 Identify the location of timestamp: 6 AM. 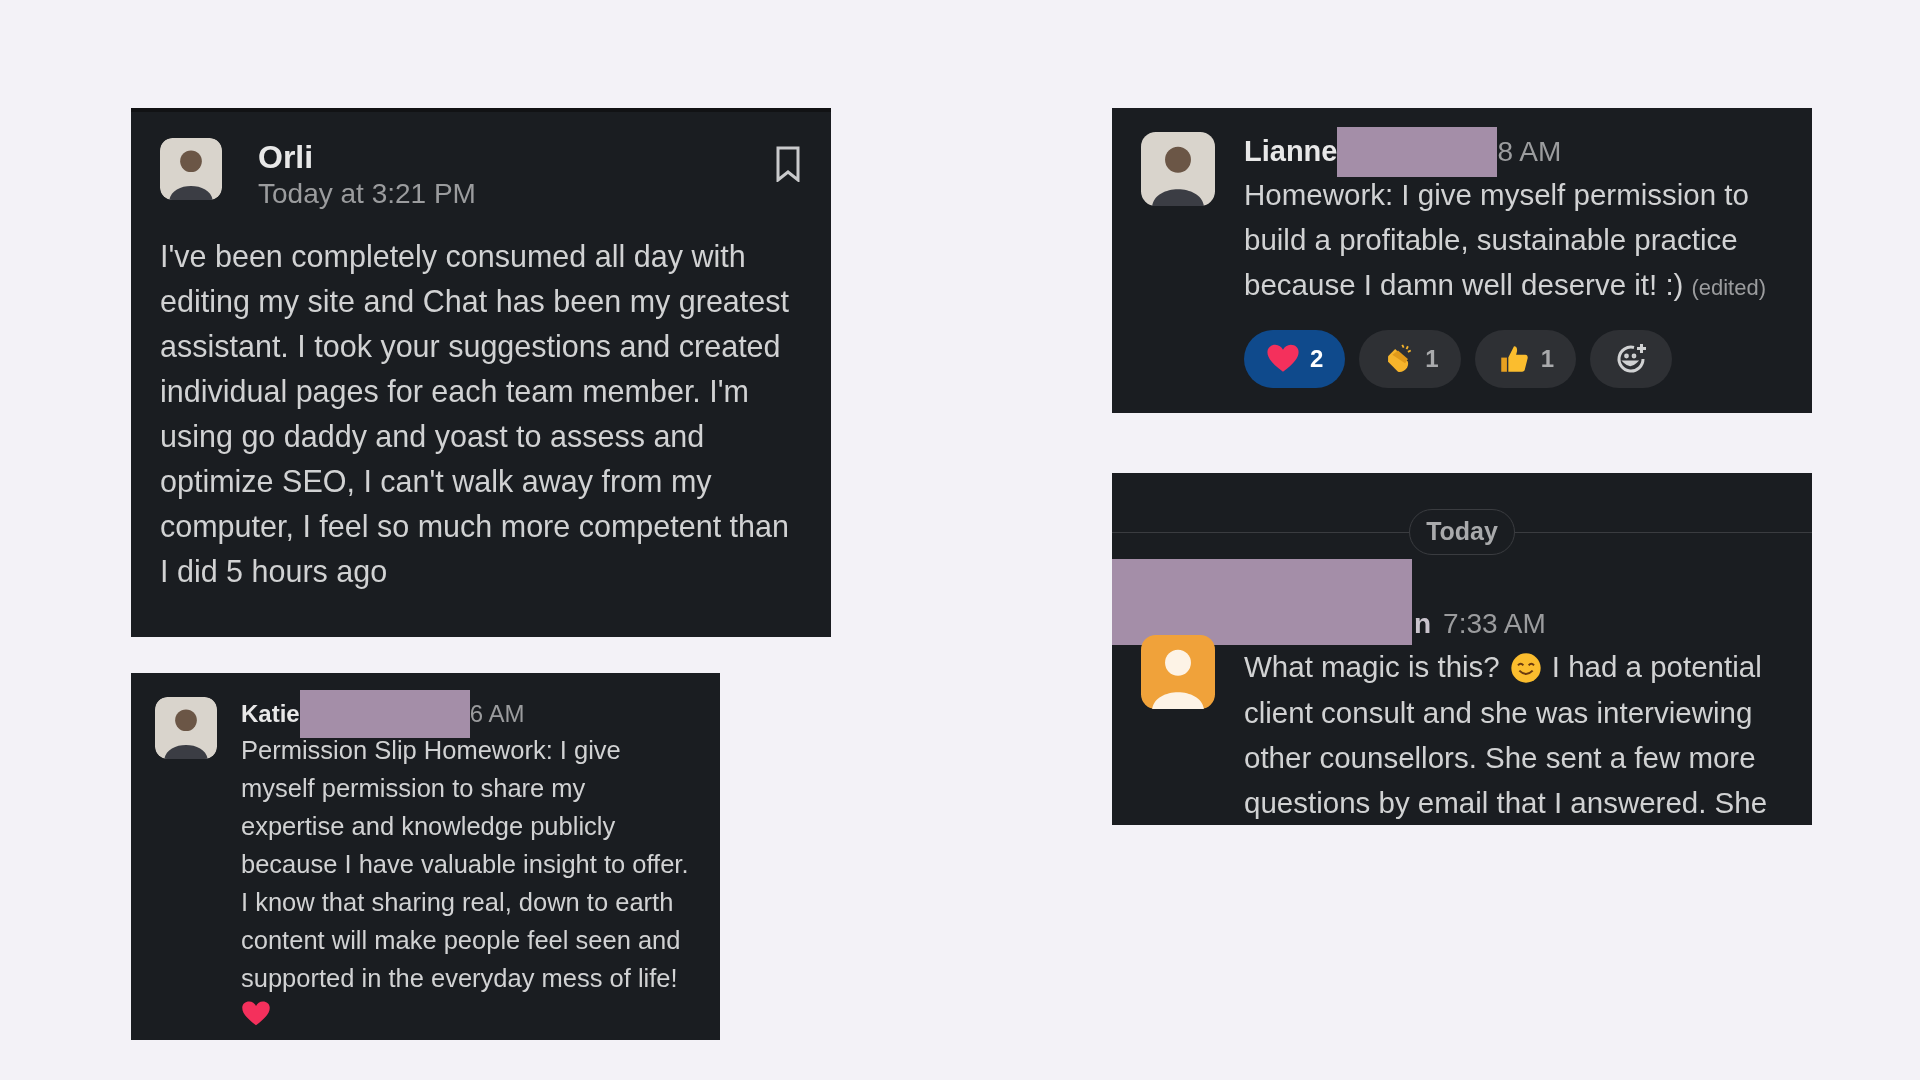
(497, 714).